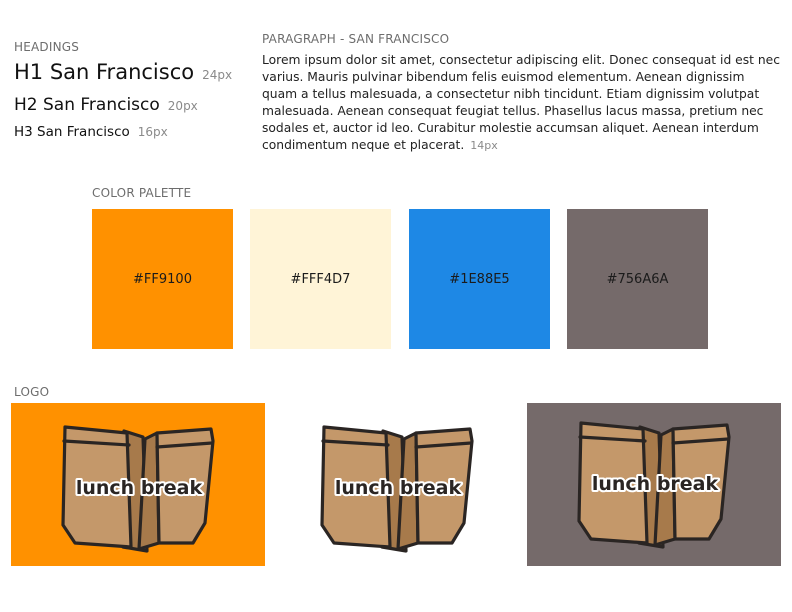  Describe the element at coordinates (217, 75) in the screenshot. I see `heading-sample-h1-size: 24px` at that location.